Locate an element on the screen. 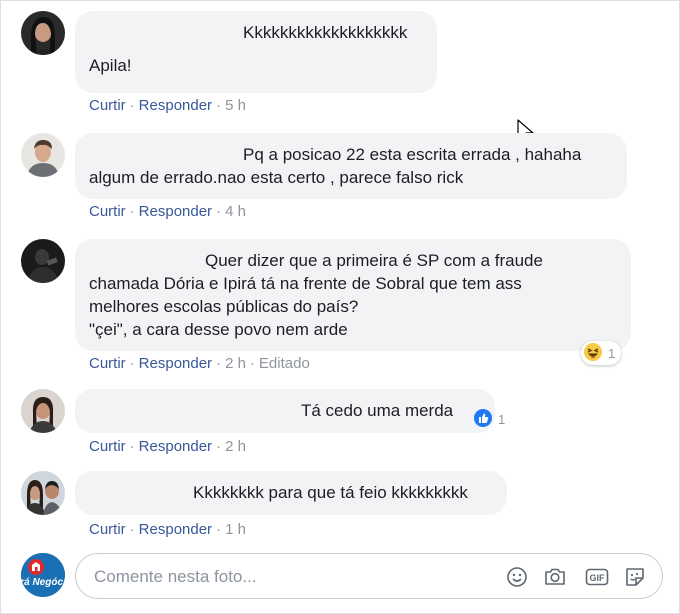 The image size is (680, 614). gif-icon: GIF is located at coordinates (597, 577).